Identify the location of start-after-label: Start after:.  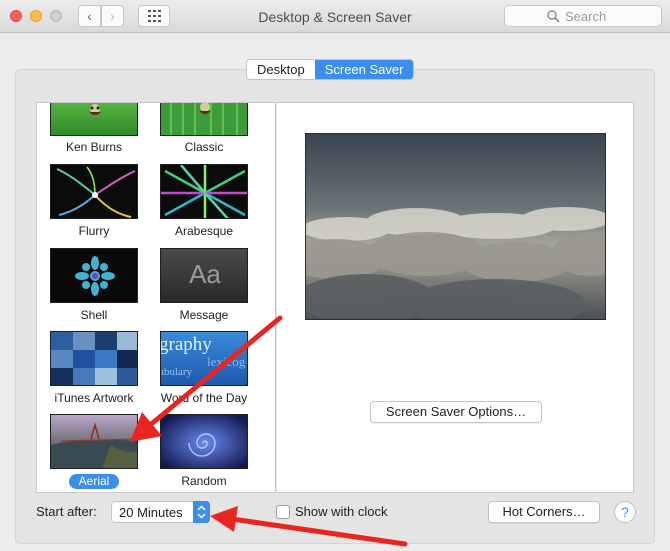
(66, 511).